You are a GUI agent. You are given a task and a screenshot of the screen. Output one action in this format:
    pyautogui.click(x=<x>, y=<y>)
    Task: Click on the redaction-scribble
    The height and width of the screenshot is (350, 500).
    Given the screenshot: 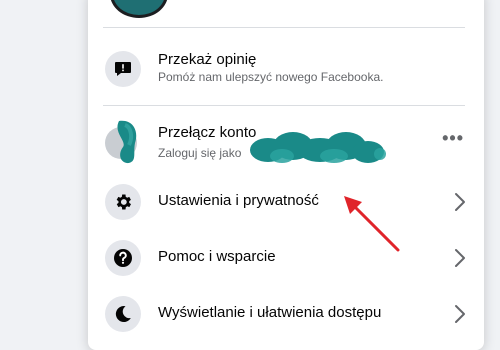 What is the action you would take?
    pyautogui.click(x=318, y=147)
    